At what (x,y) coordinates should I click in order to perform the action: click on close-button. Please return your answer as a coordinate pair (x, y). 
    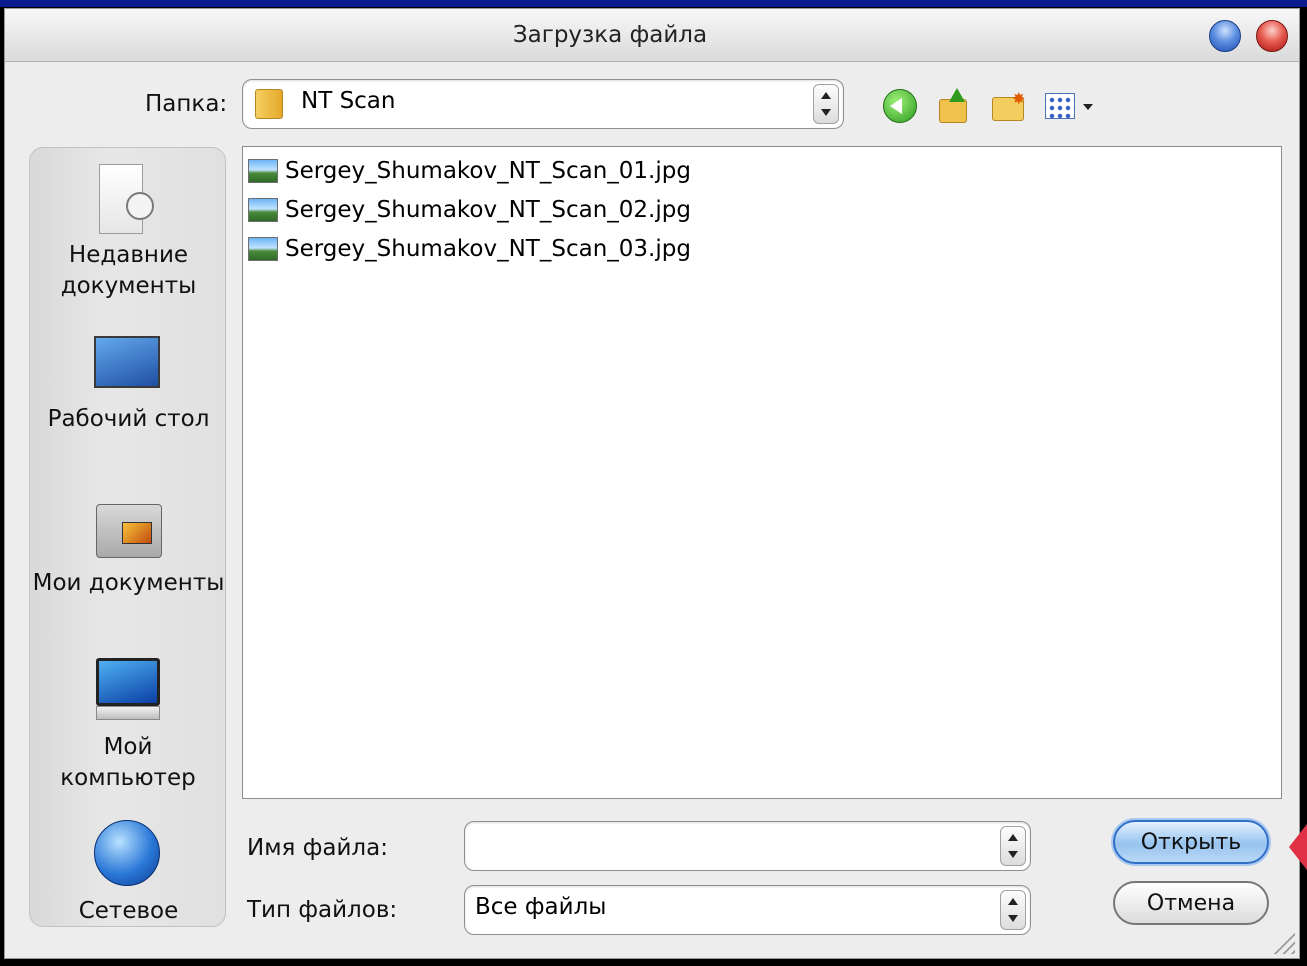
    Looking at the image, I should click on (1272, 36).